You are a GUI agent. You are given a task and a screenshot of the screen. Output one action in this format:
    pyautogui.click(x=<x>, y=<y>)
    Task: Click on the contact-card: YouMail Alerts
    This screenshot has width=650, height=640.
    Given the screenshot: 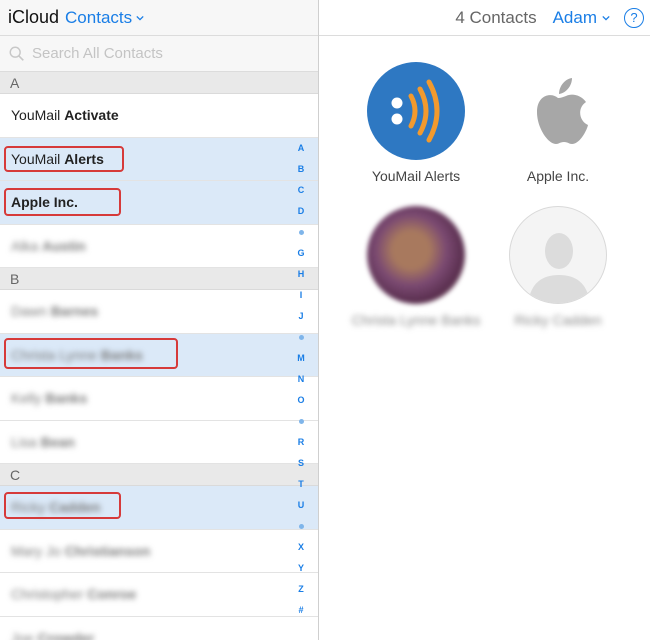 What is the action you would take?
    pyautogui.click(x=416, y=123)
    